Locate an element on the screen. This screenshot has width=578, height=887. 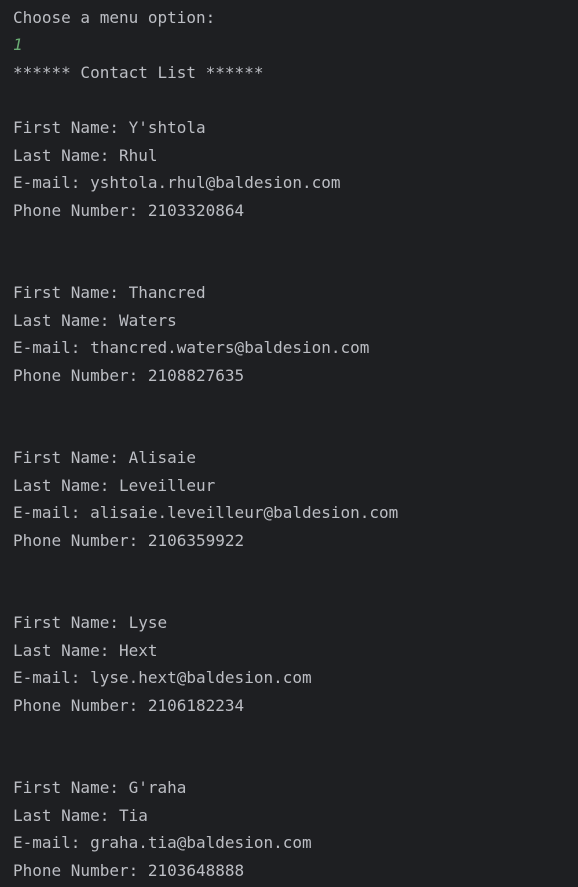
first-name-value: Y'shtola is located at coordinates (167, 127).